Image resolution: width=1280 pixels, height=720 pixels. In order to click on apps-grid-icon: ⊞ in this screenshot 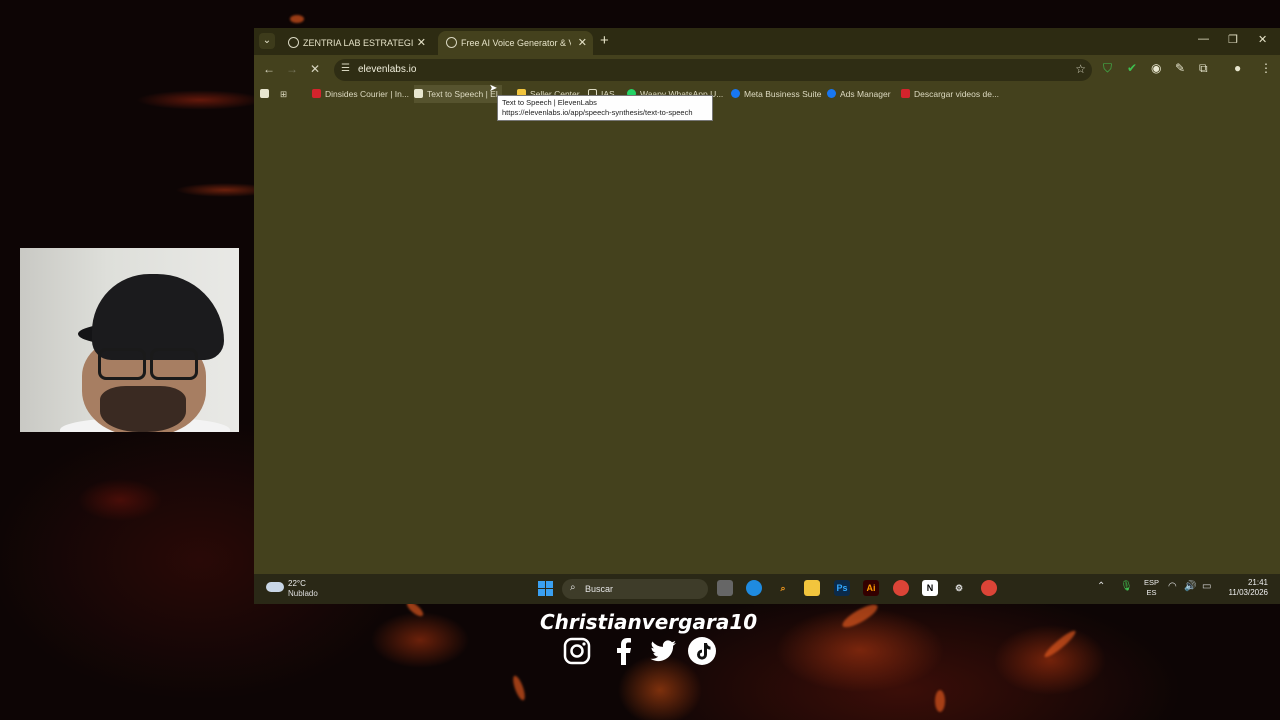, I will do `click(283, 94)`.